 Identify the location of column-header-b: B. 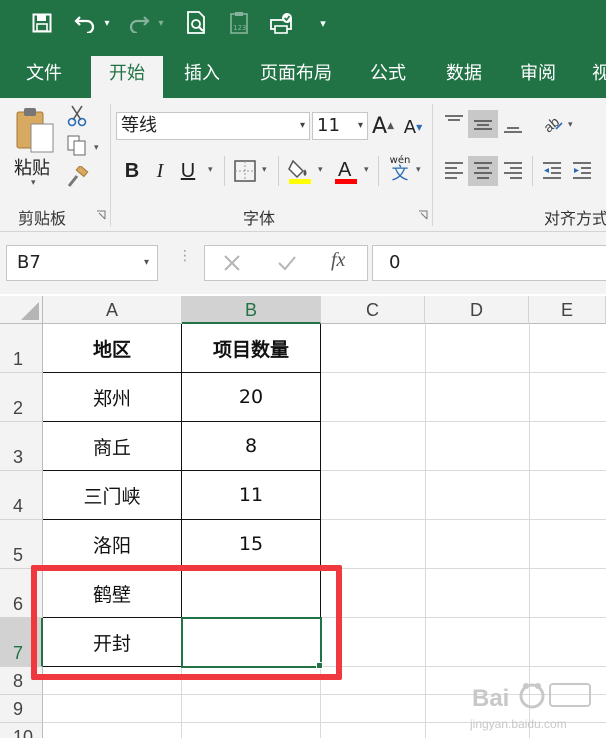
(251, 310).